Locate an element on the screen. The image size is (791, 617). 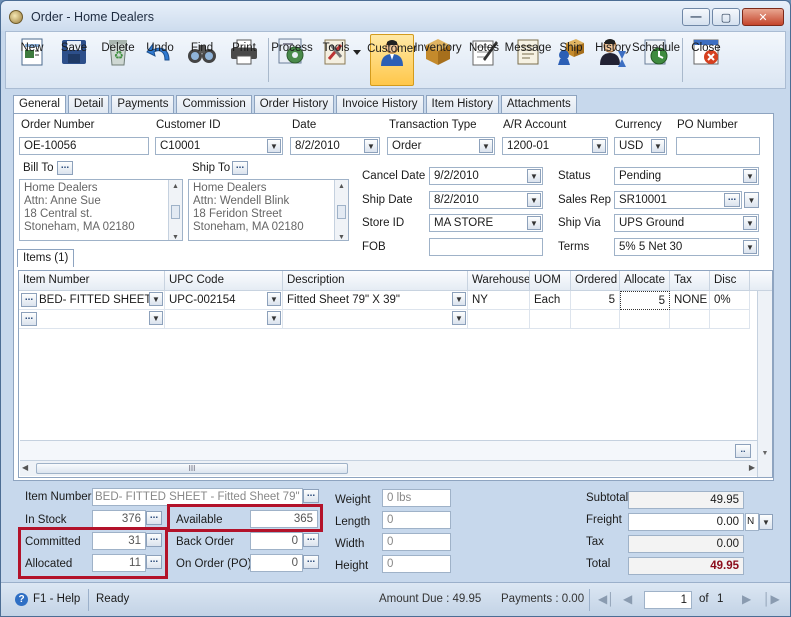
date-picker: 8/2/2010 ▼ is located at coordinates (335, 146).